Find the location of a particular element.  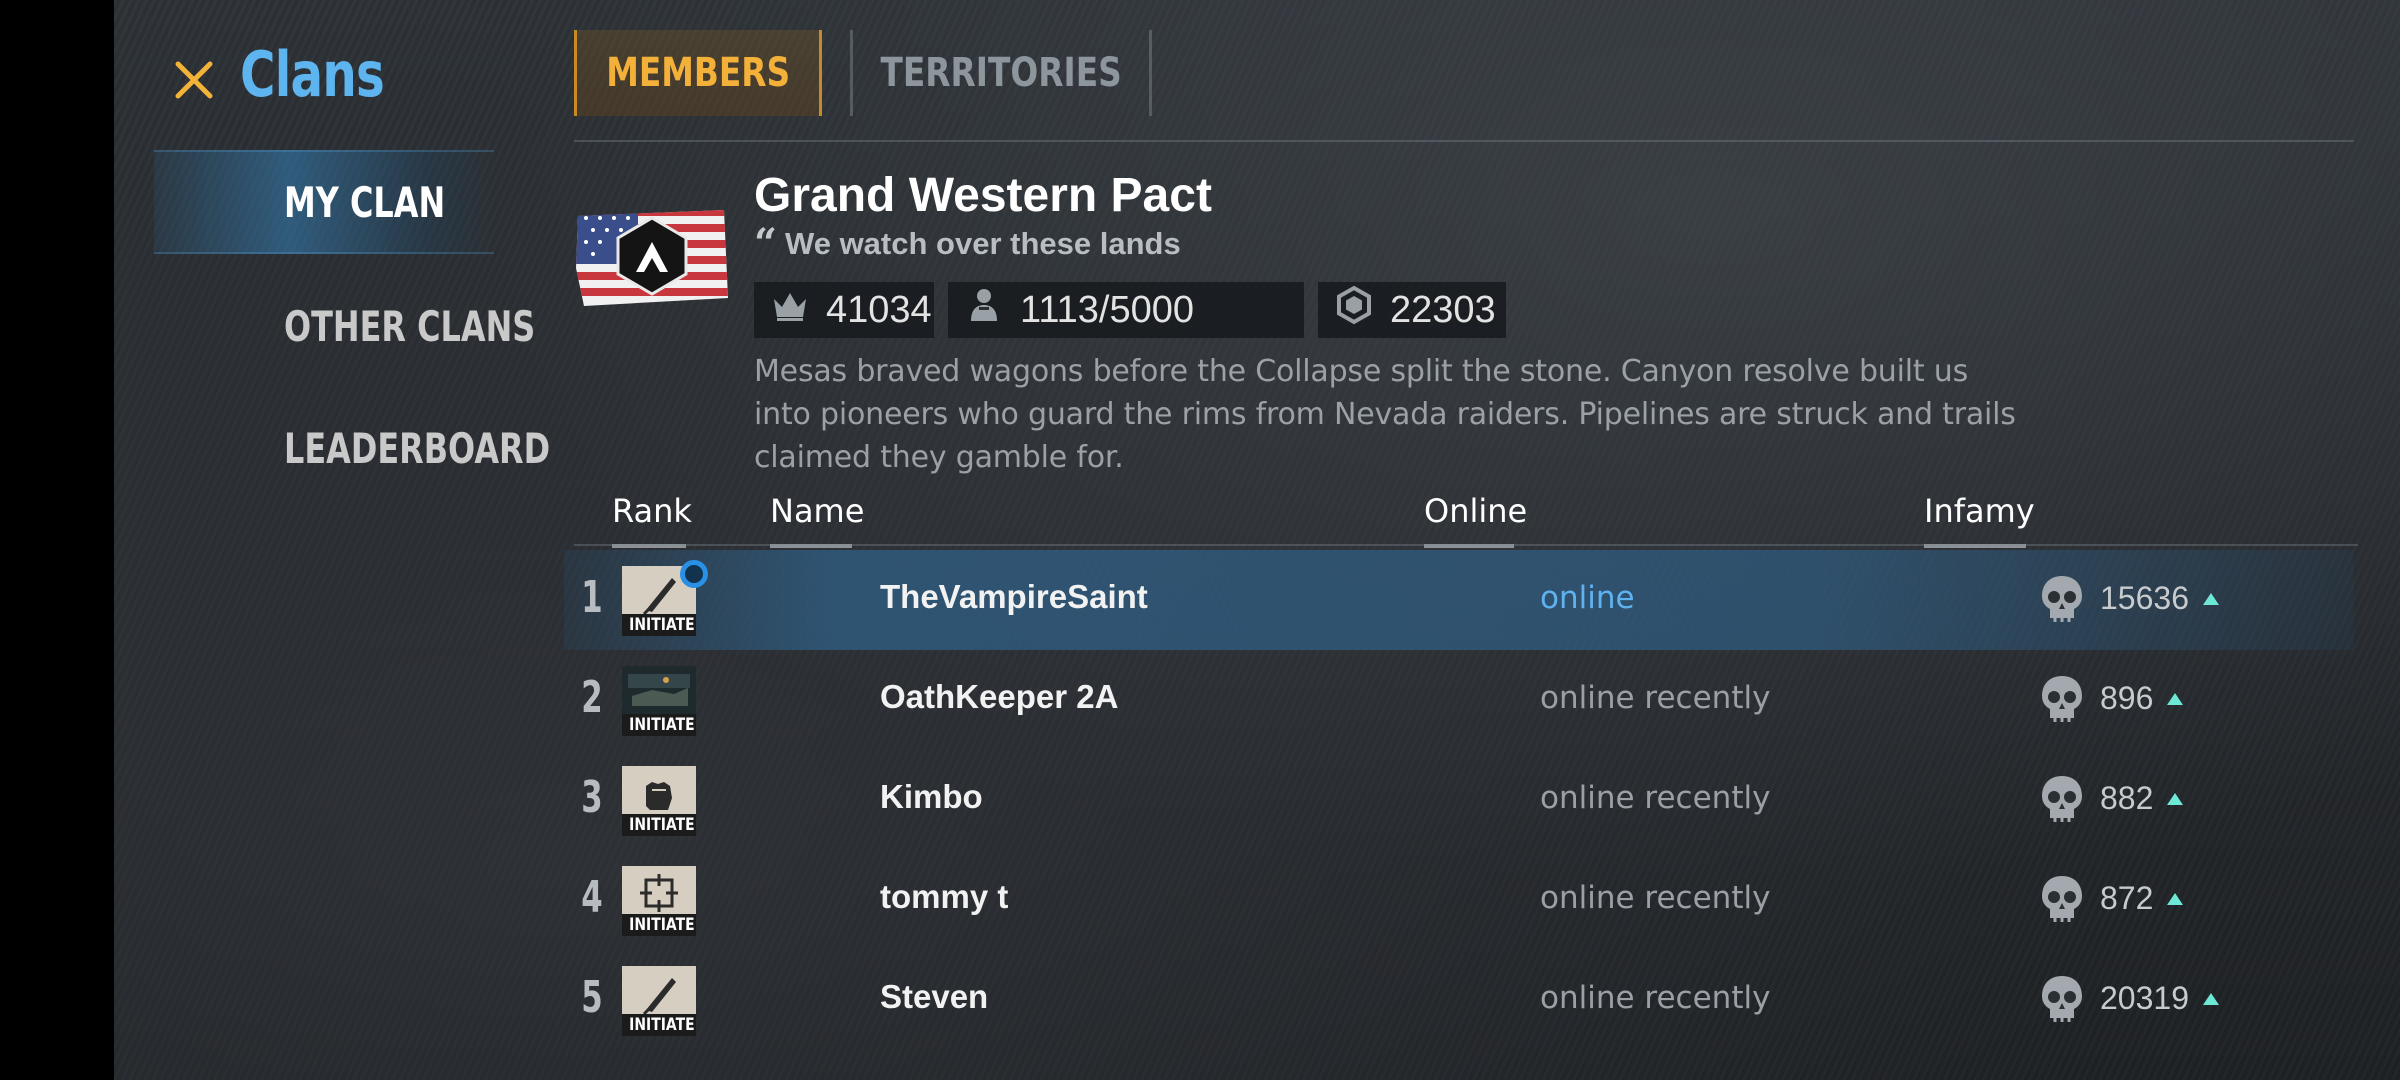

infamy-value: 896 is located at coordinates (2142, 698).